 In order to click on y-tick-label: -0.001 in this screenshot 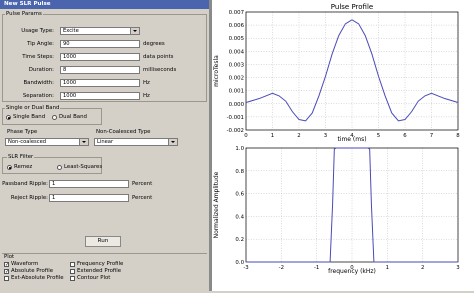, I will do `click(235, 118)`.